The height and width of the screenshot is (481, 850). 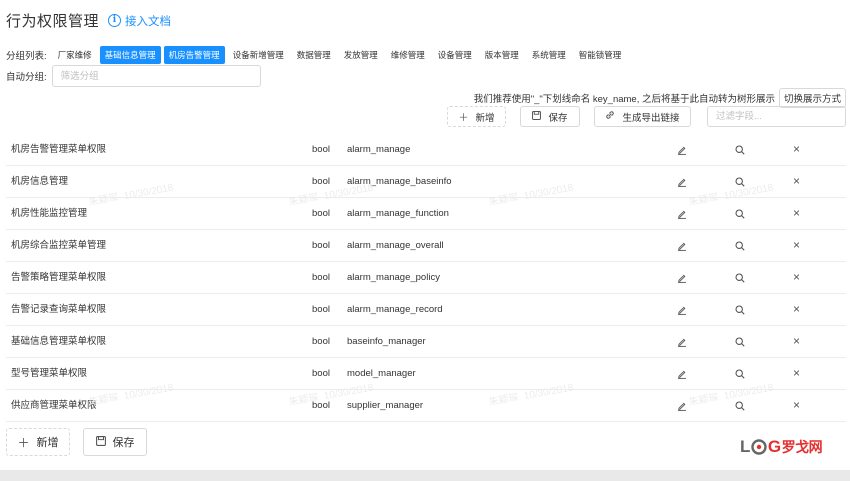 What do you see at coordinates (408, 55) in the screenshot?
I see `group-tag: 维修管理` at bounding box center [408, 55].